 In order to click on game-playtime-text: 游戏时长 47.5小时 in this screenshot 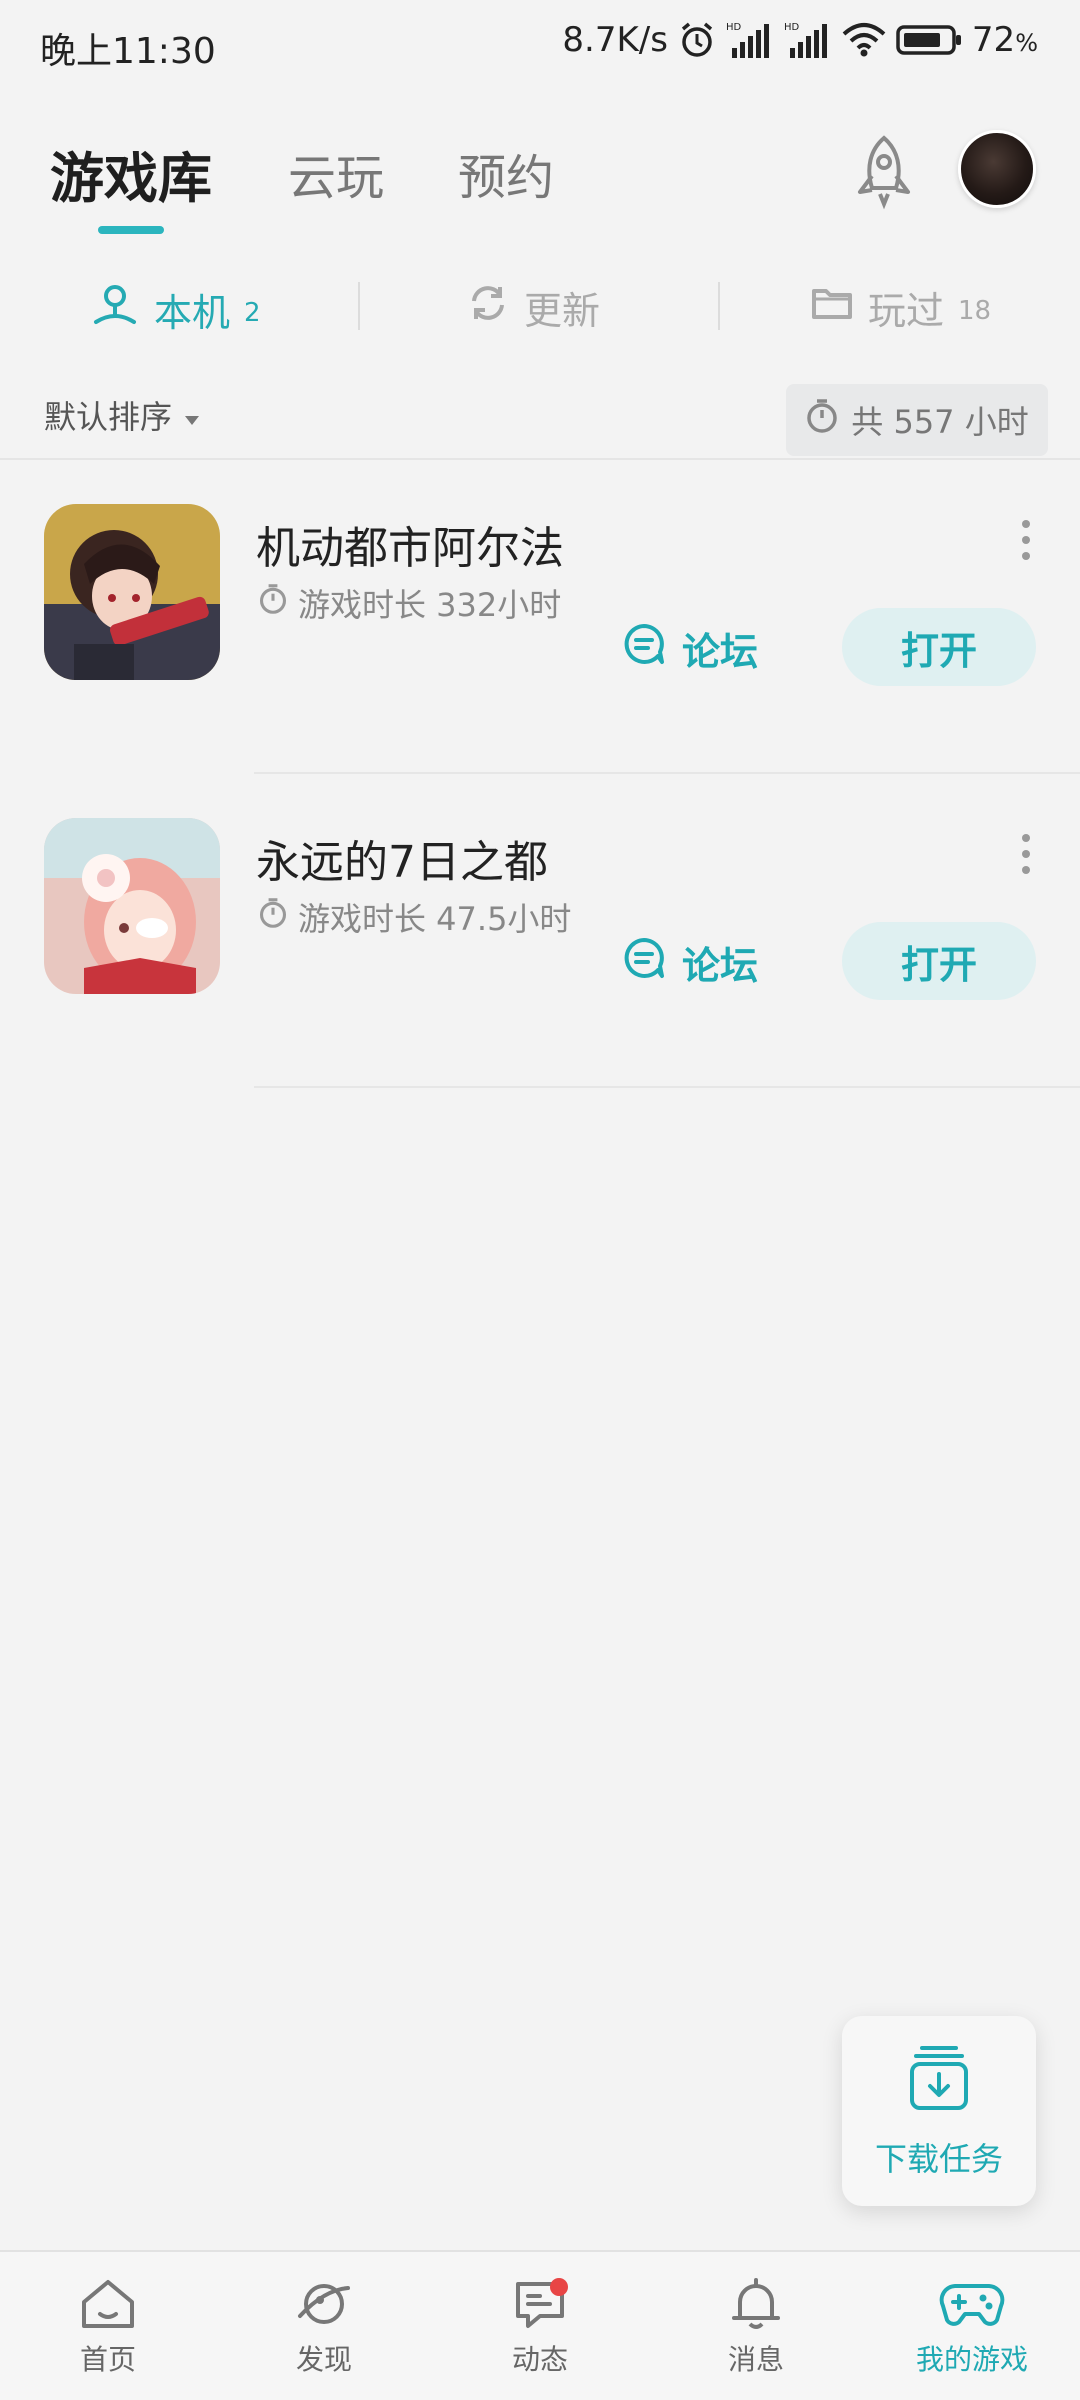, I will do `click(435, 919)`.